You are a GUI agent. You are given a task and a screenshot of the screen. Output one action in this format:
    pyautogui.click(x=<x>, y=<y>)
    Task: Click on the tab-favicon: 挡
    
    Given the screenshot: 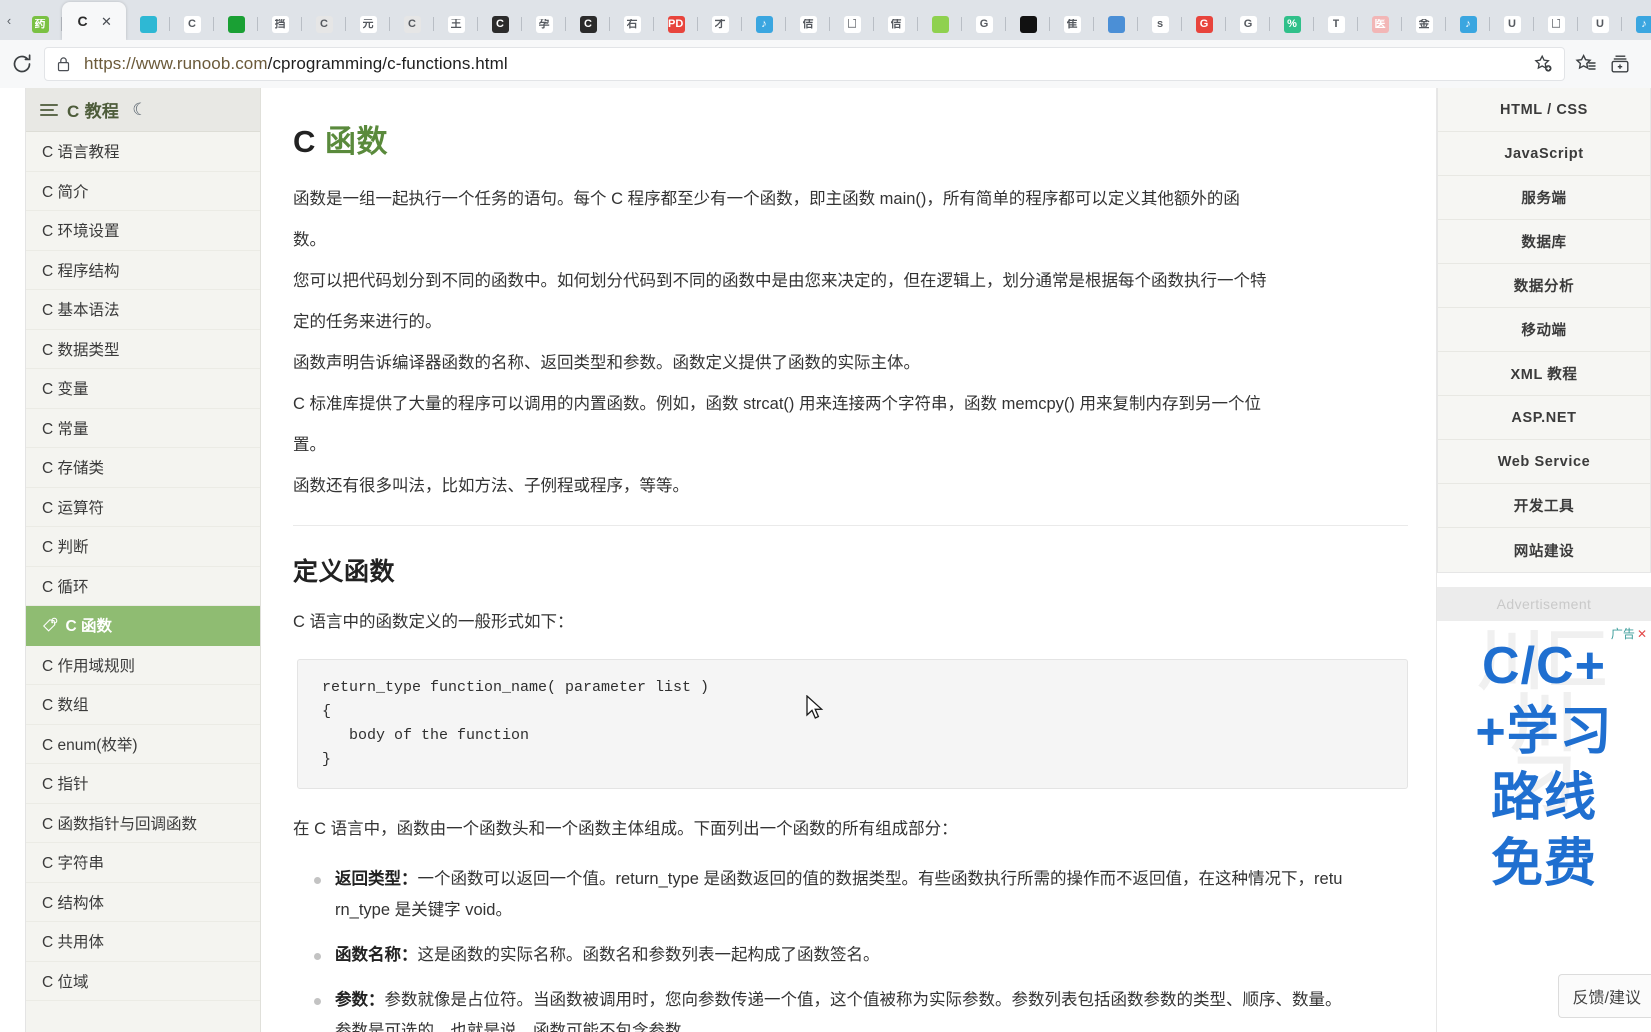 What is the action you would take?
    pyautogui.click(x=280, y=24)
    